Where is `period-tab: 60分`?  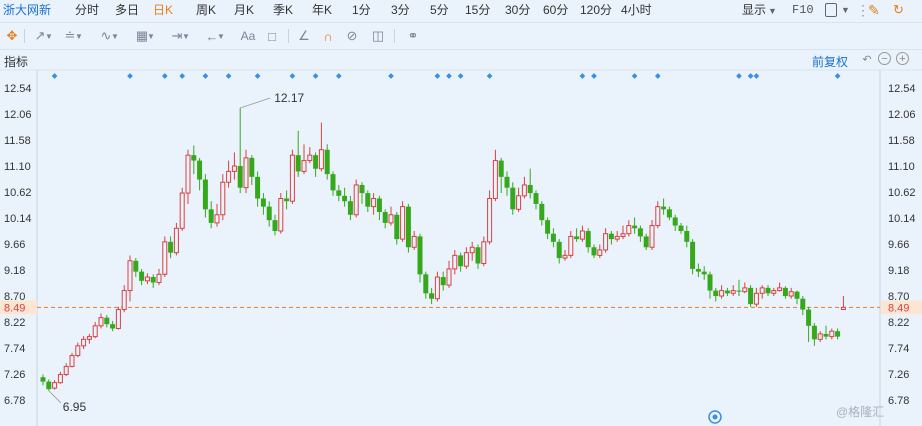
period-tab: 60分 is located at coordinates (555, 11).